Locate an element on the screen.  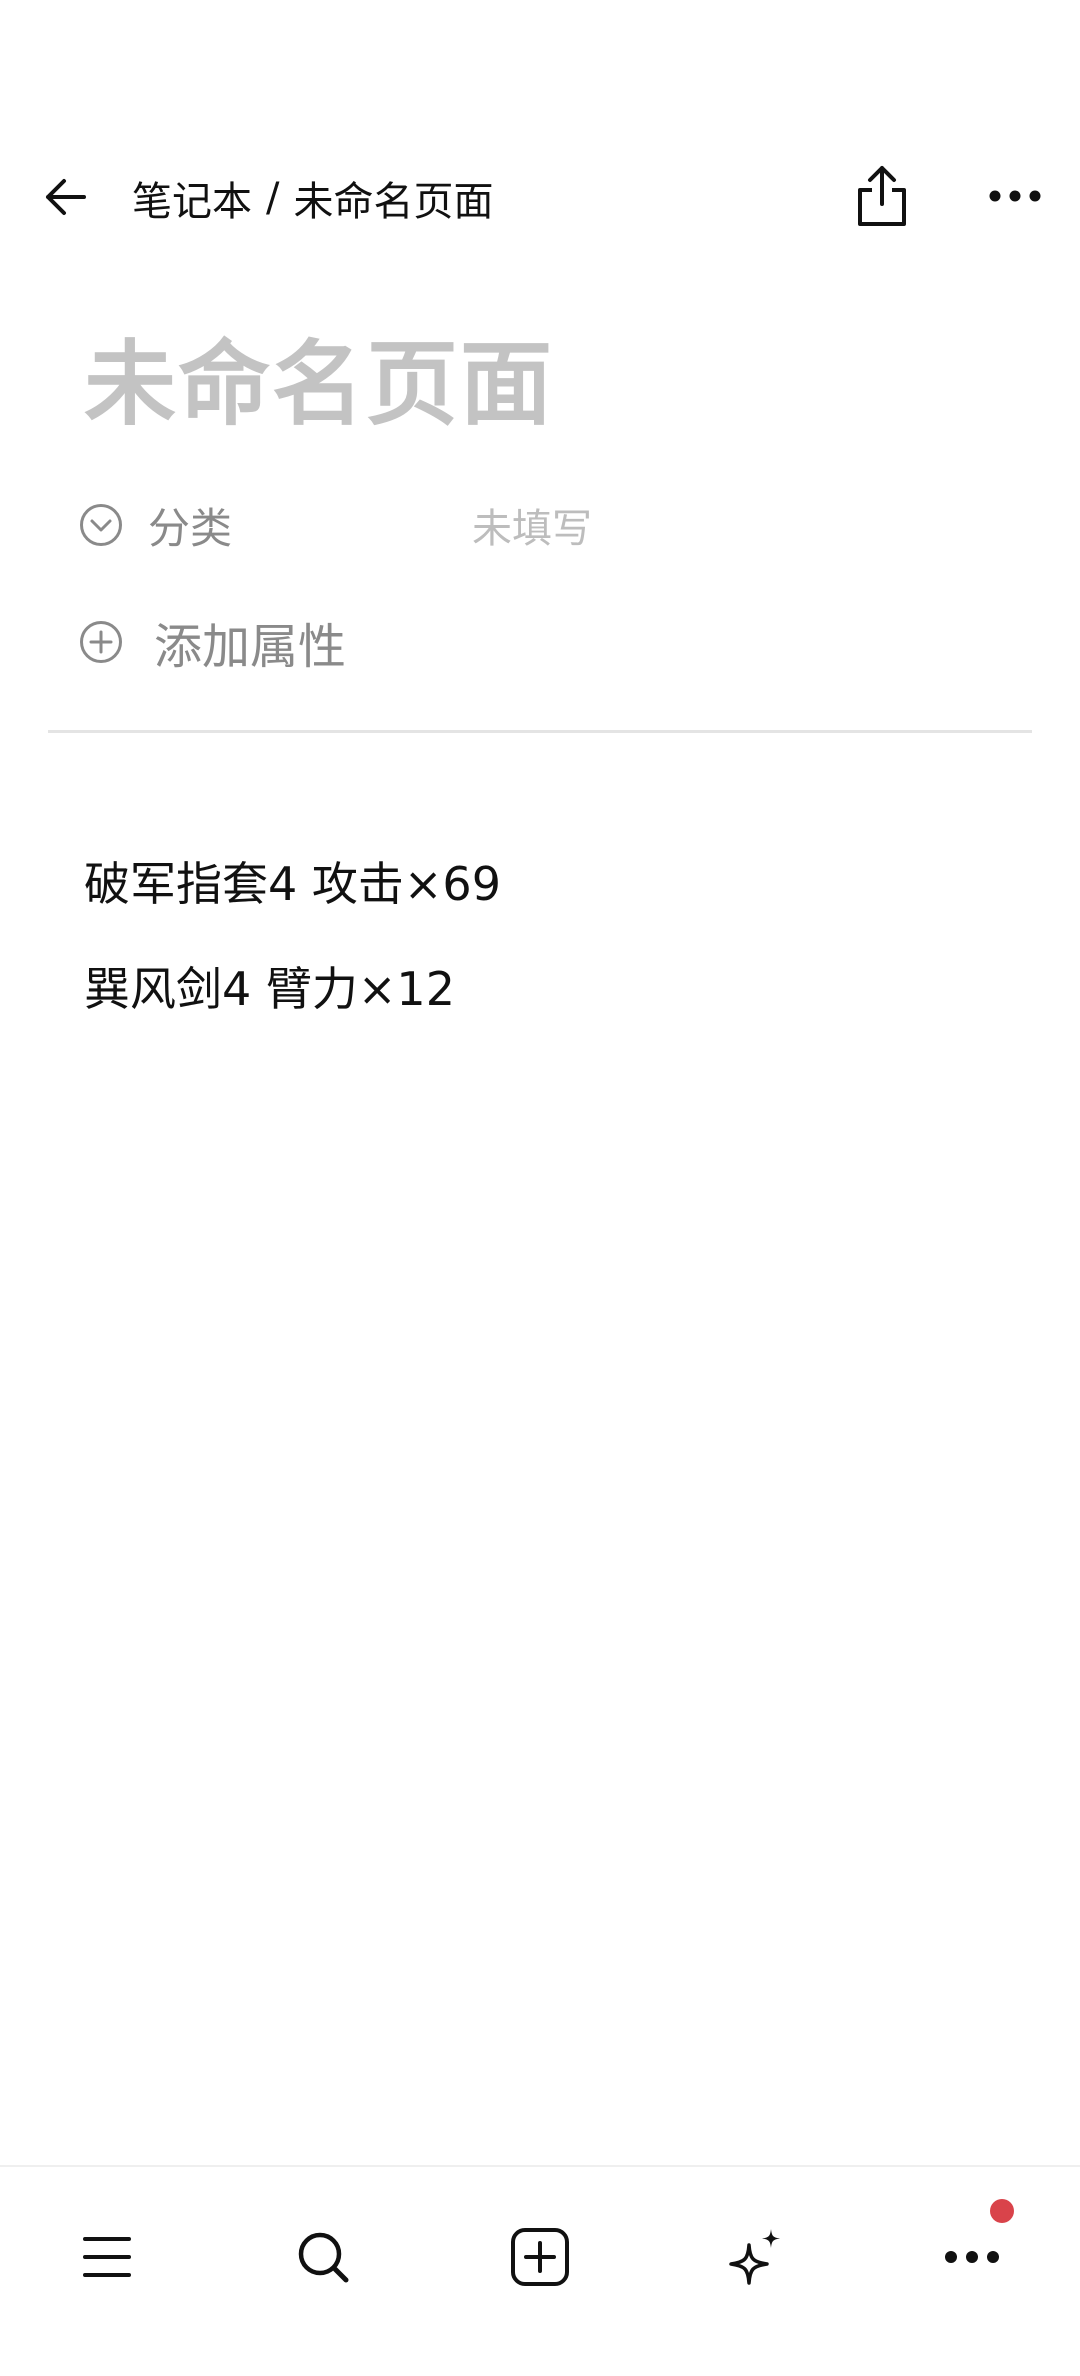
search-button is located at coordinates (323, 2257).